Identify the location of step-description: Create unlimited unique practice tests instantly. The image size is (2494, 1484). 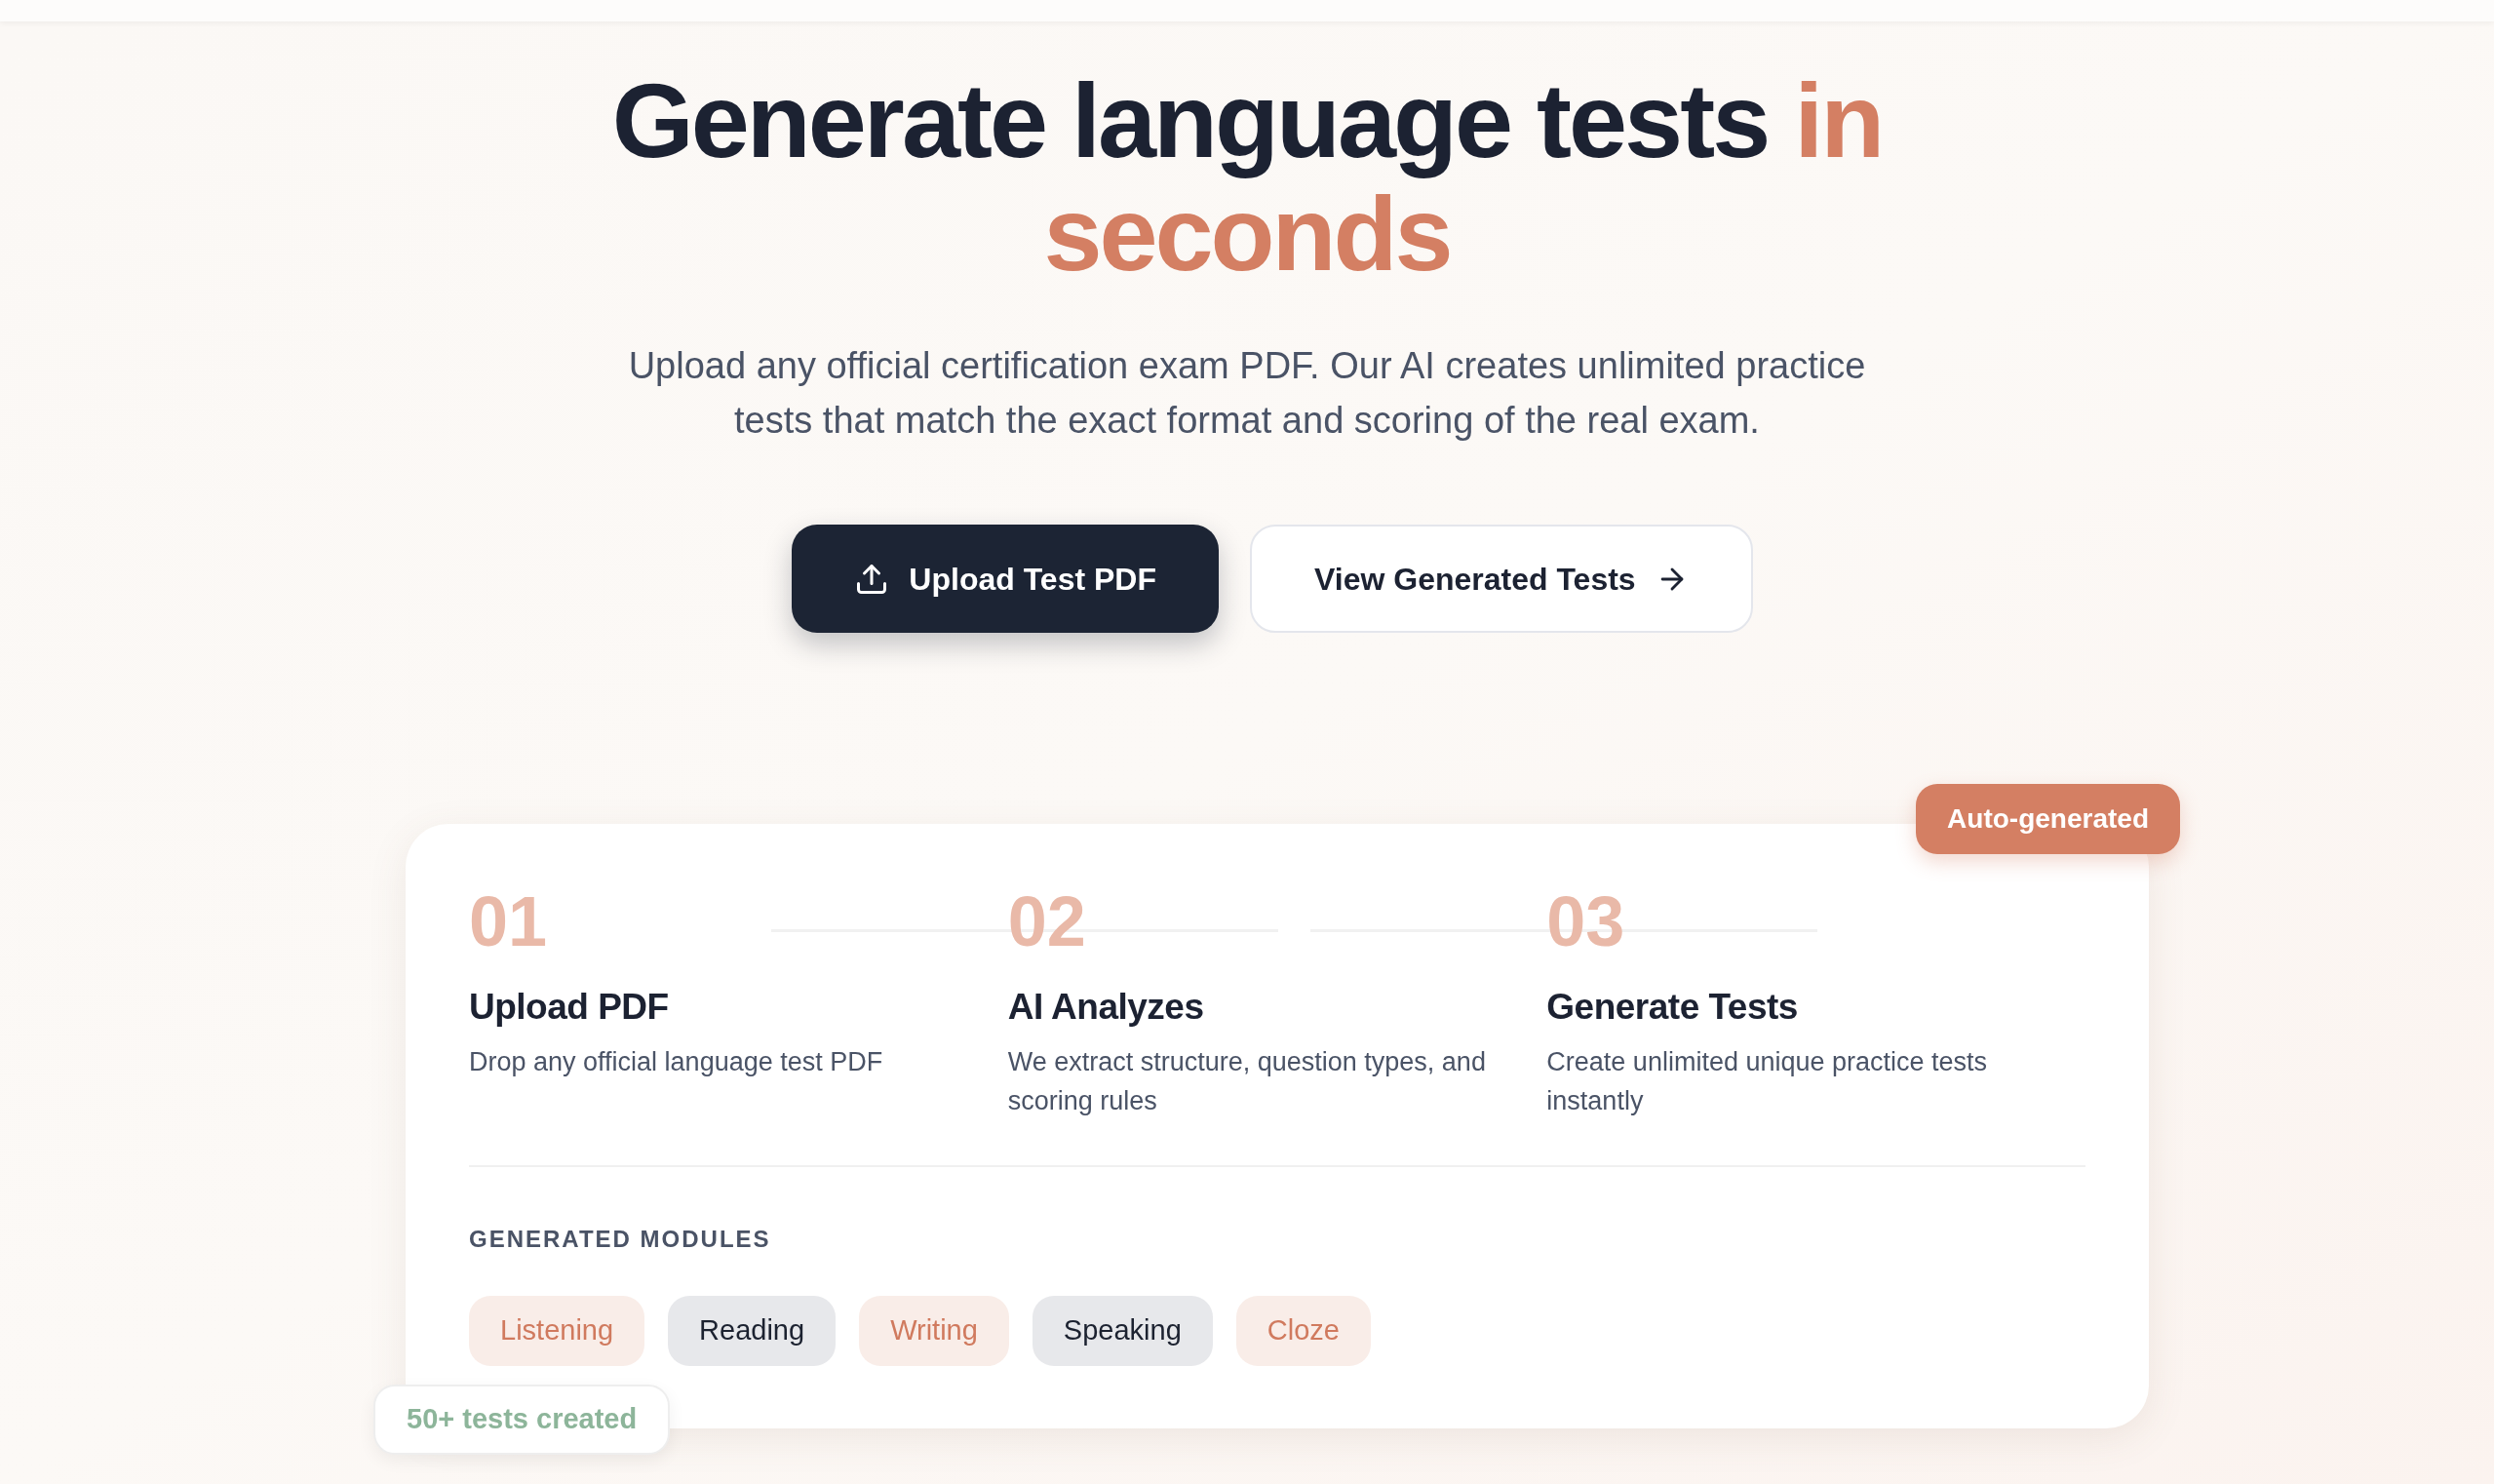
(1767, 1081).